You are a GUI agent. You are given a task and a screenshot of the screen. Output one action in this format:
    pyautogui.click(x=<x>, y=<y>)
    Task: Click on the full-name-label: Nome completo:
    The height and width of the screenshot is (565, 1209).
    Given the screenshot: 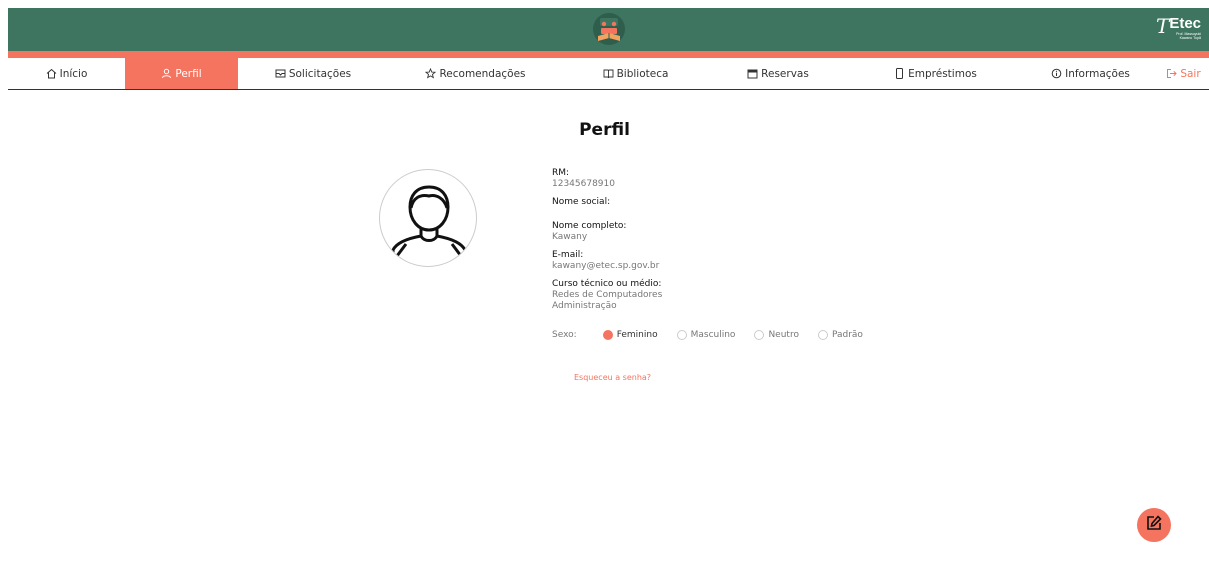 What is the action you would take?
    pyautogui.click(x=589, y=226)
    